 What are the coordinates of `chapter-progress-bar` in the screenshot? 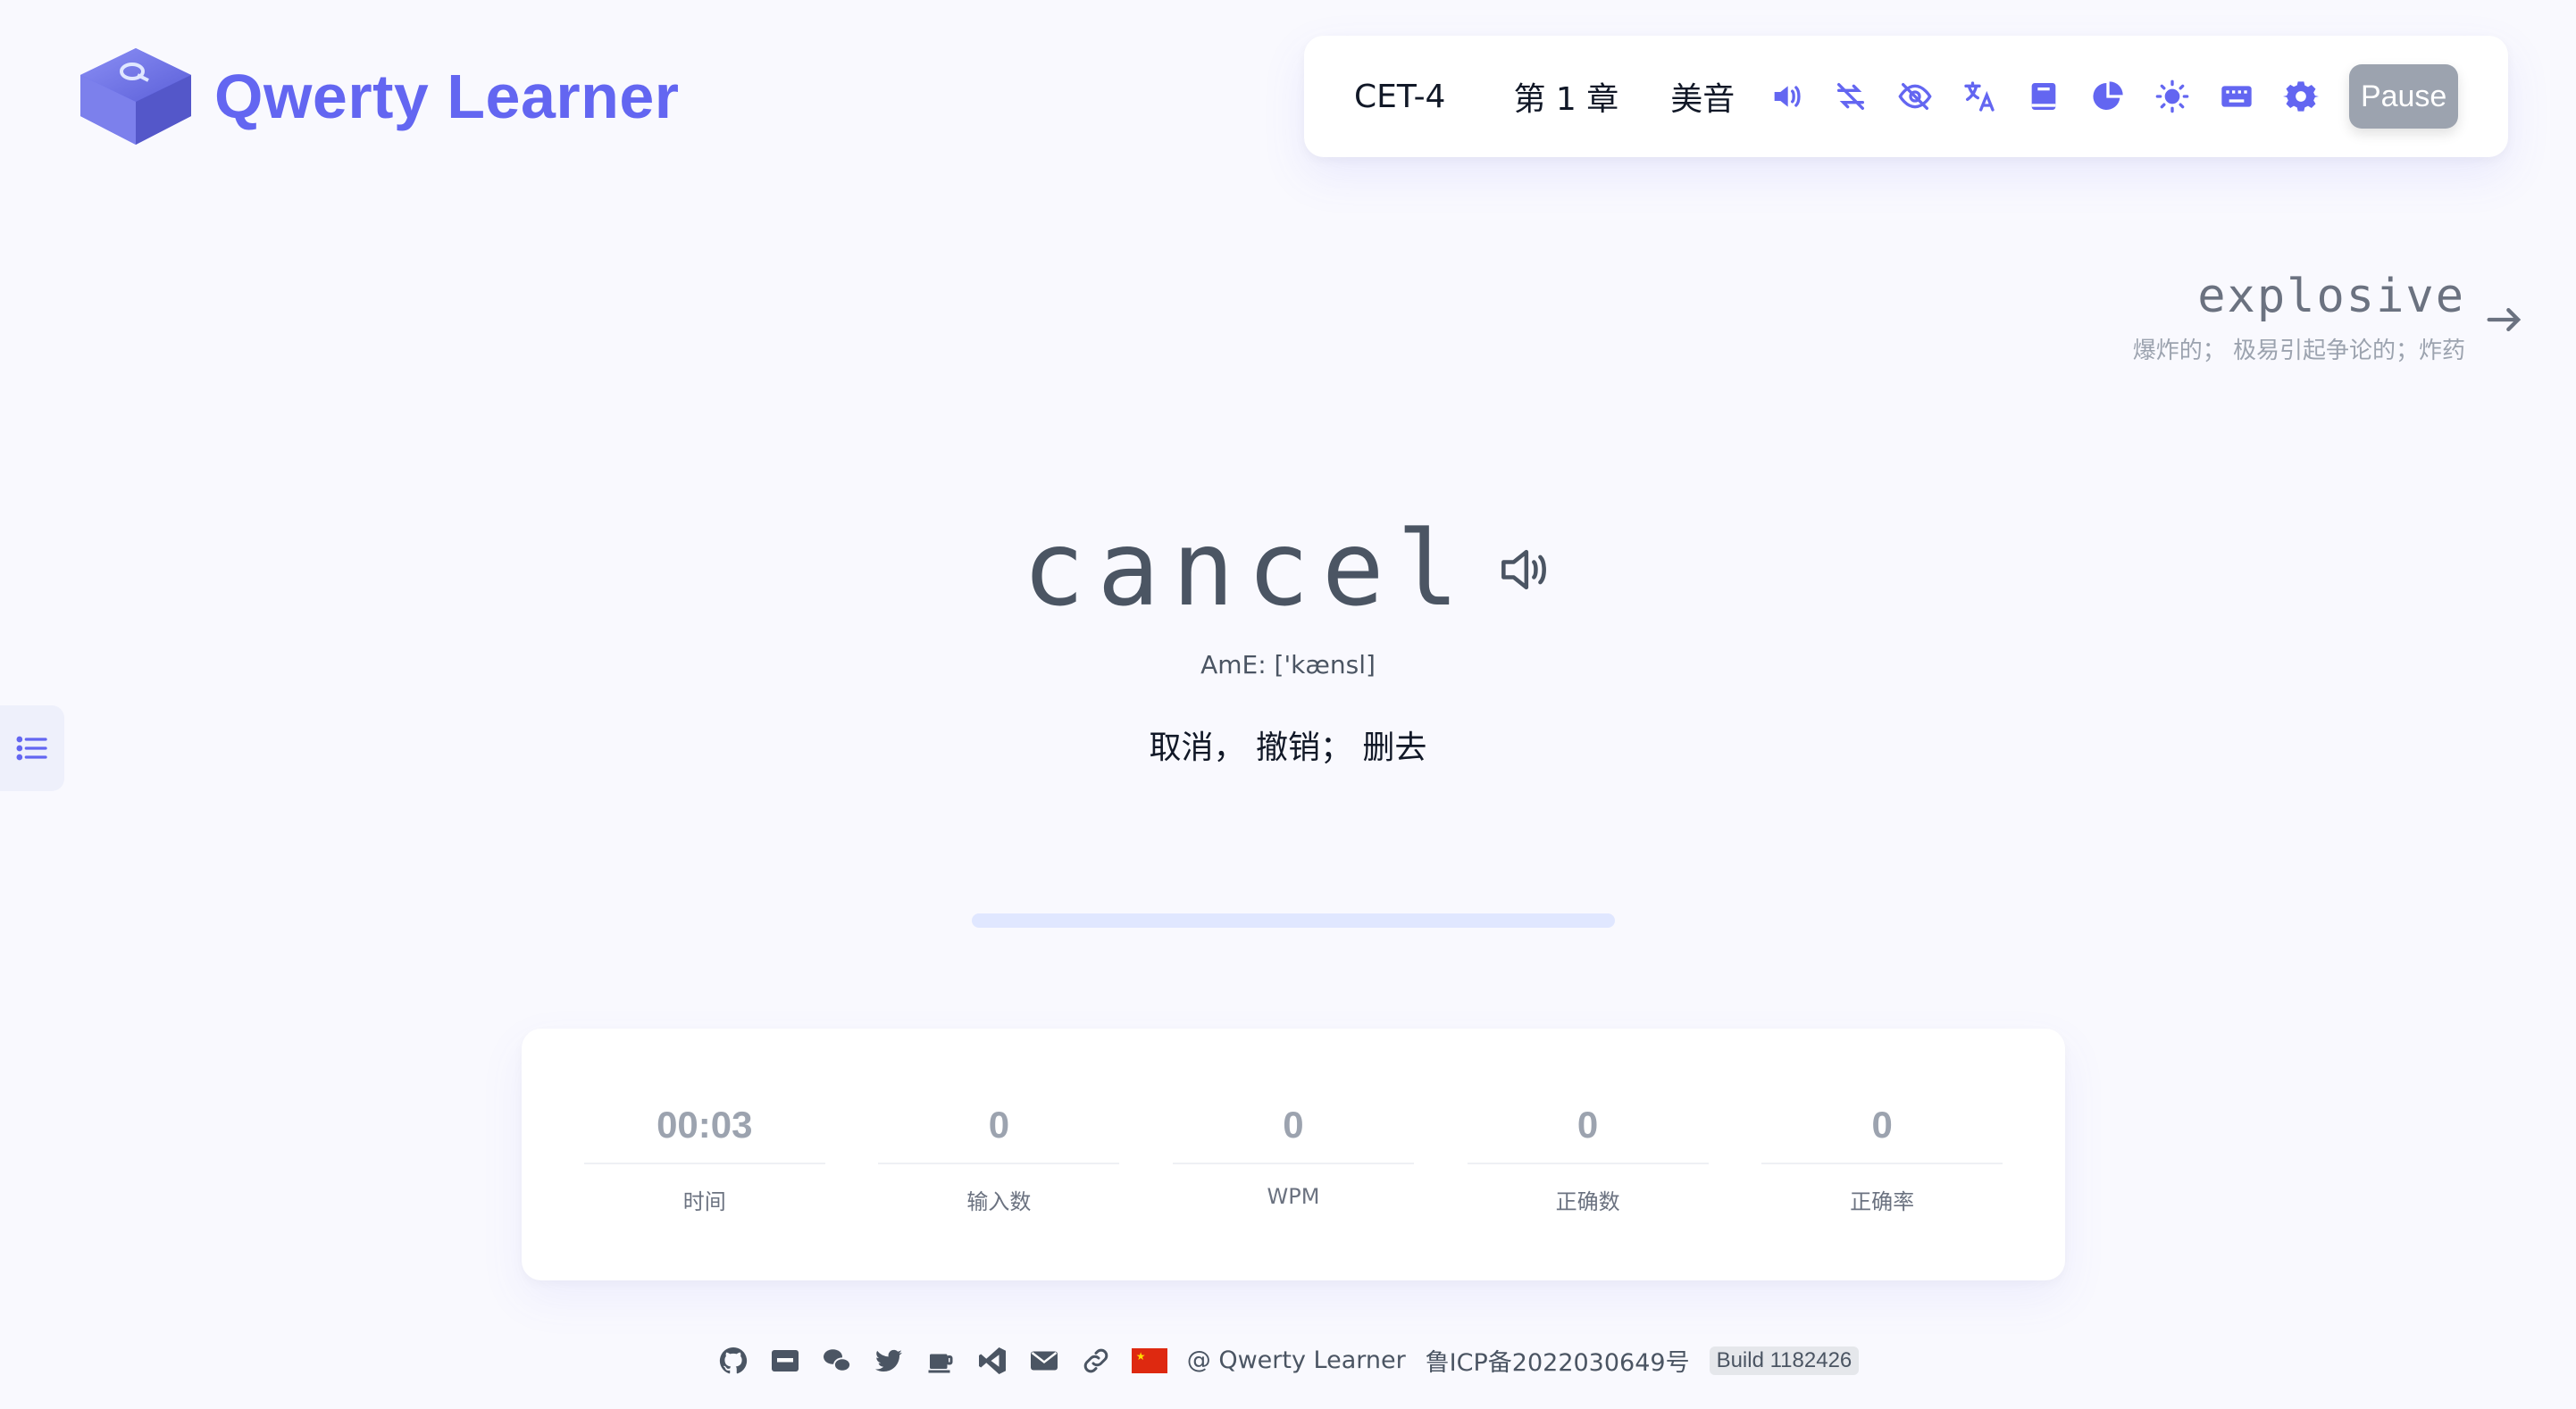 It's located at (1294, 920).